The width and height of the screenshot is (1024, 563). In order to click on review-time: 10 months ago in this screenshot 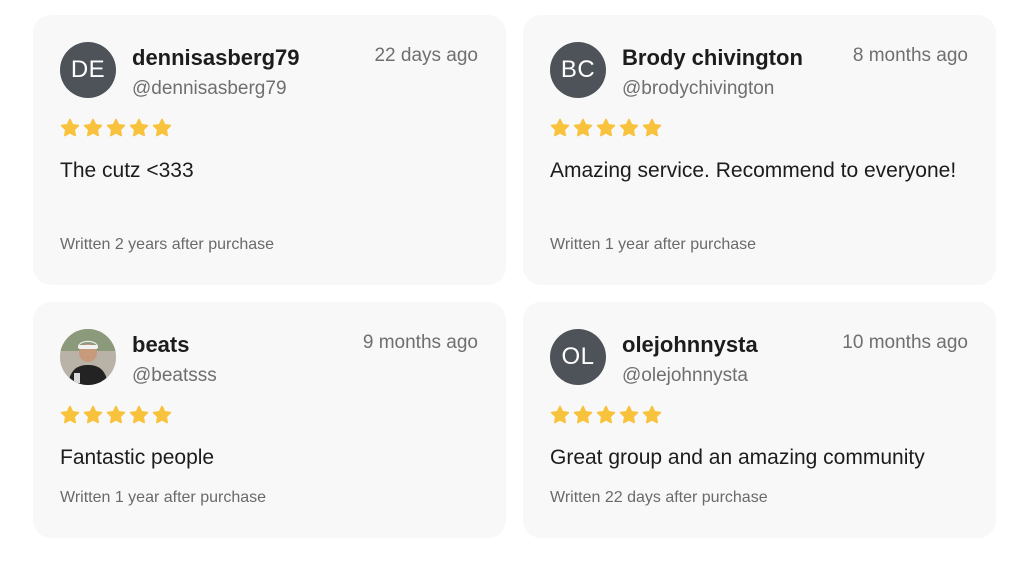, I will do `click(905, 342)`.